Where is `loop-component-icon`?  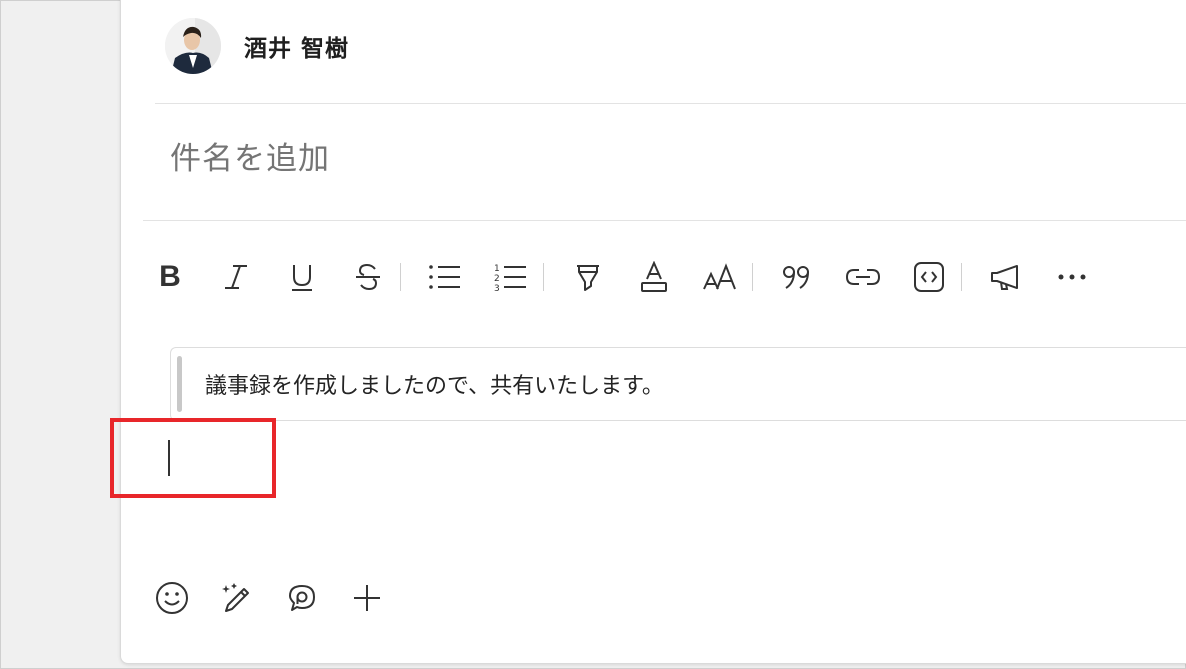 loop-component-icon is located at coordinates (302, 598).